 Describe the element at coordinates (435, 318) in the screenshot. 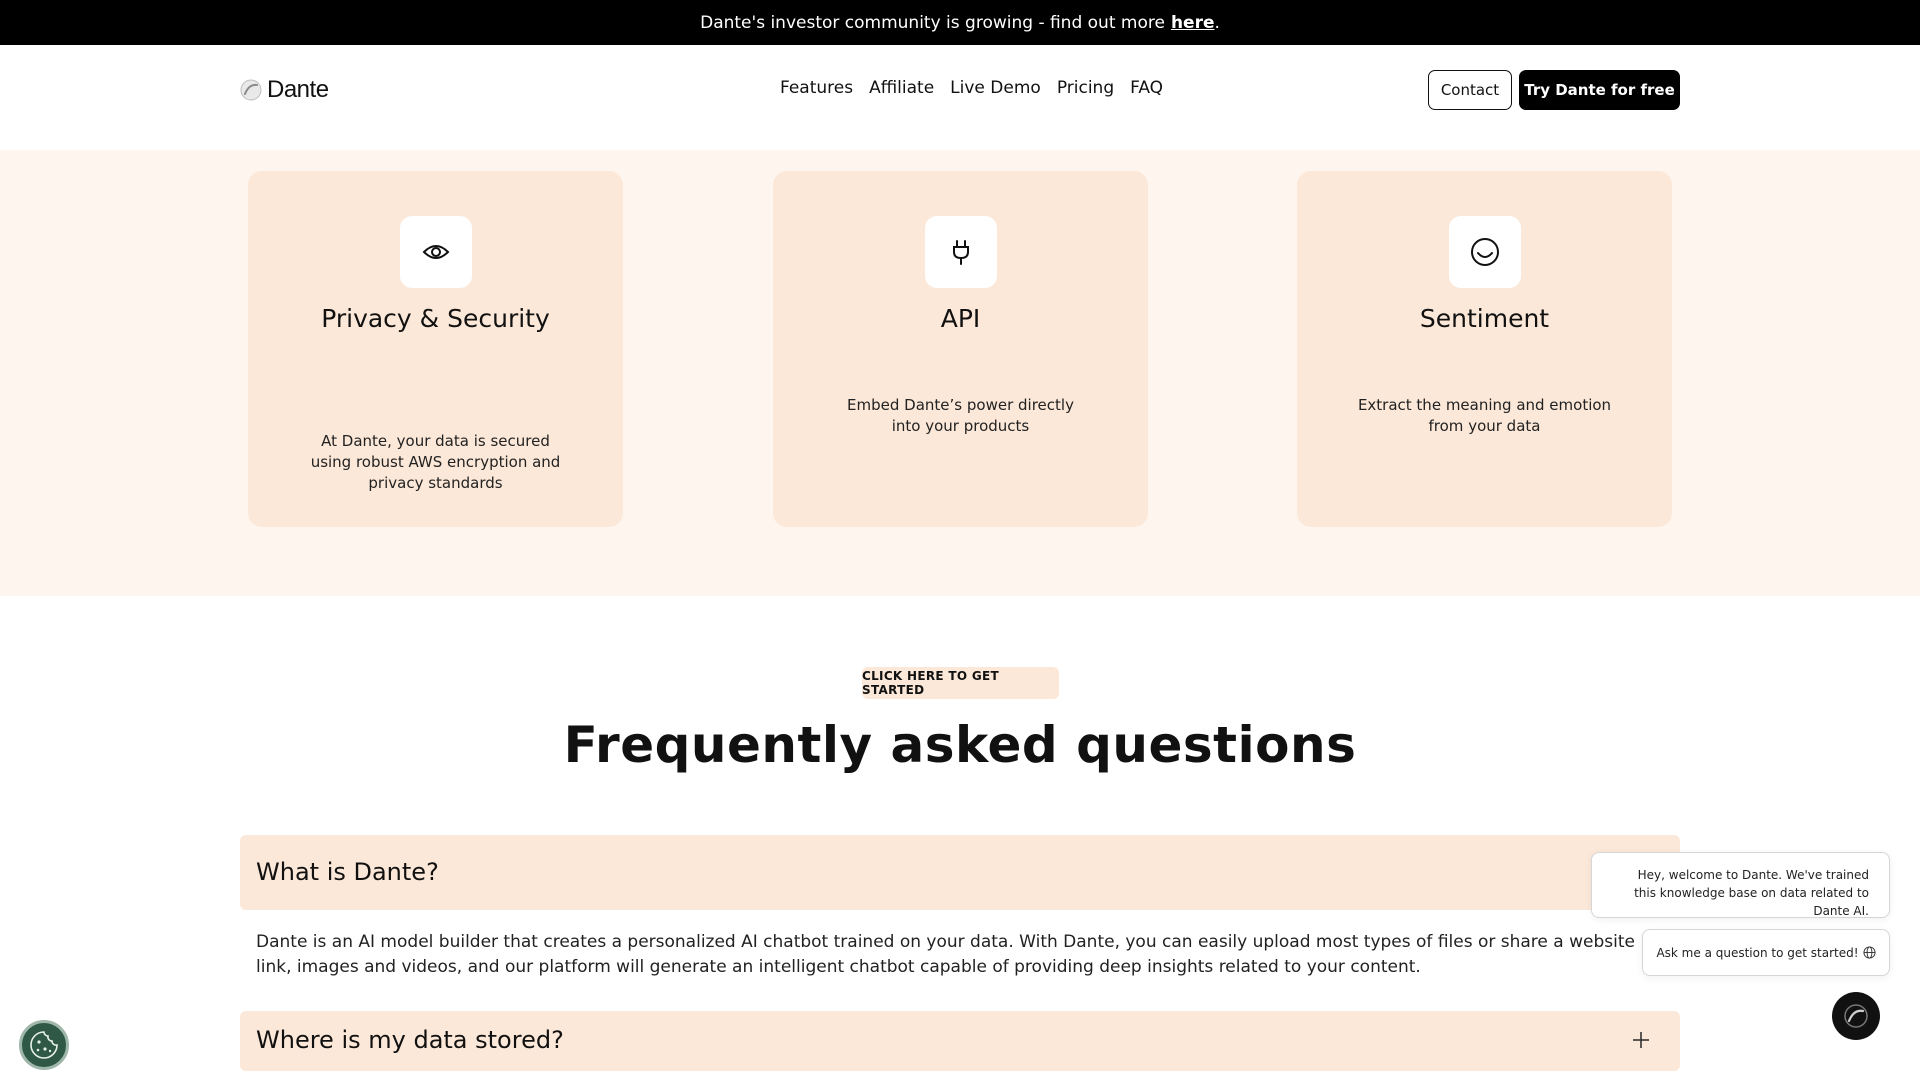

I see `feature-title: Privacy & Security` at that location.